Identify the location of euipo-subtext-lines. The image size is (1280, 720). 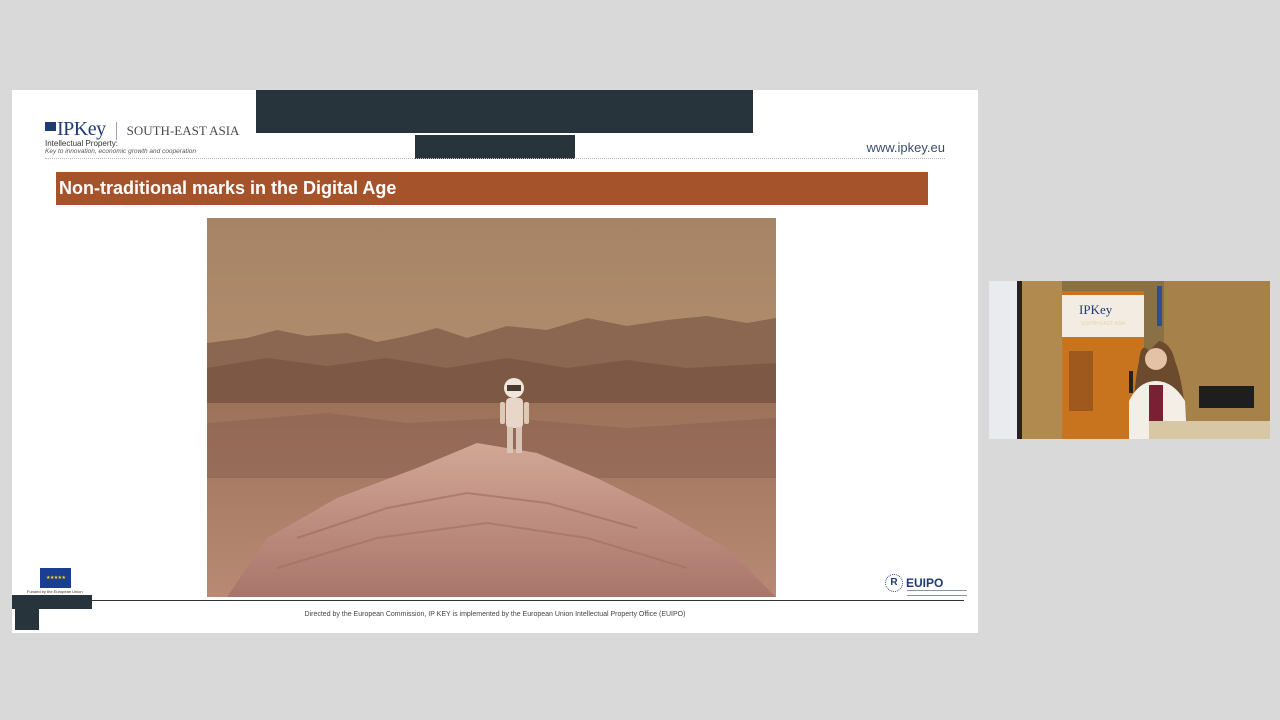
(937, 593).